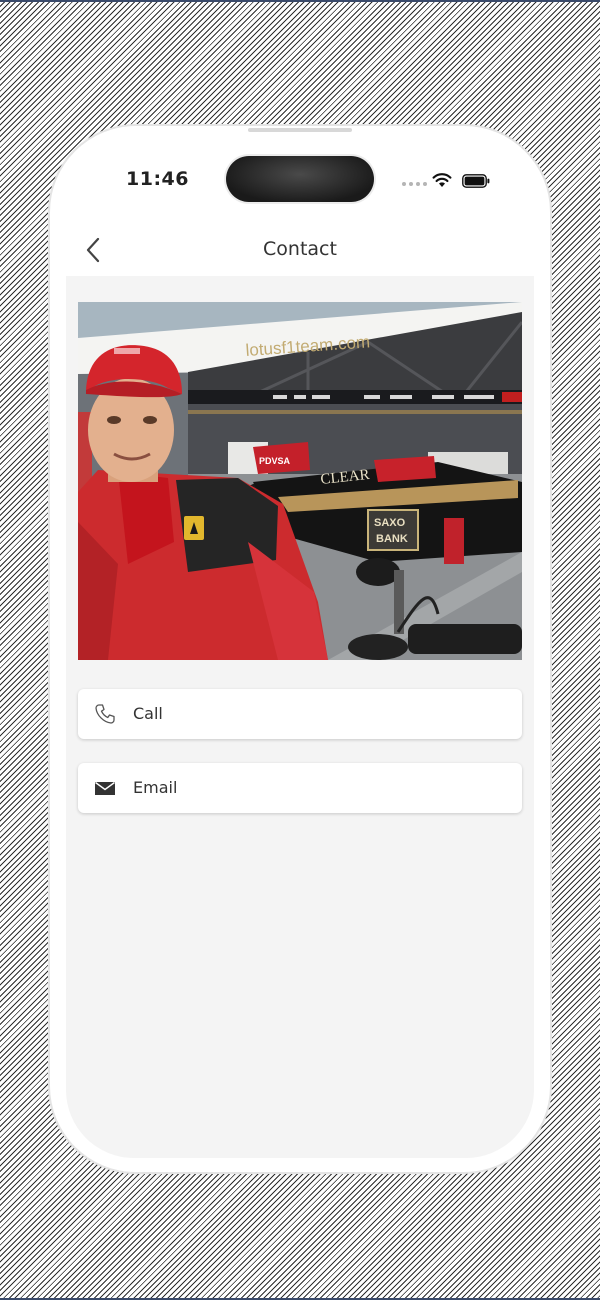  Describe the element at coordinates (414, 184) in the screenshot. I see `cellular-signal-icon` at that location.